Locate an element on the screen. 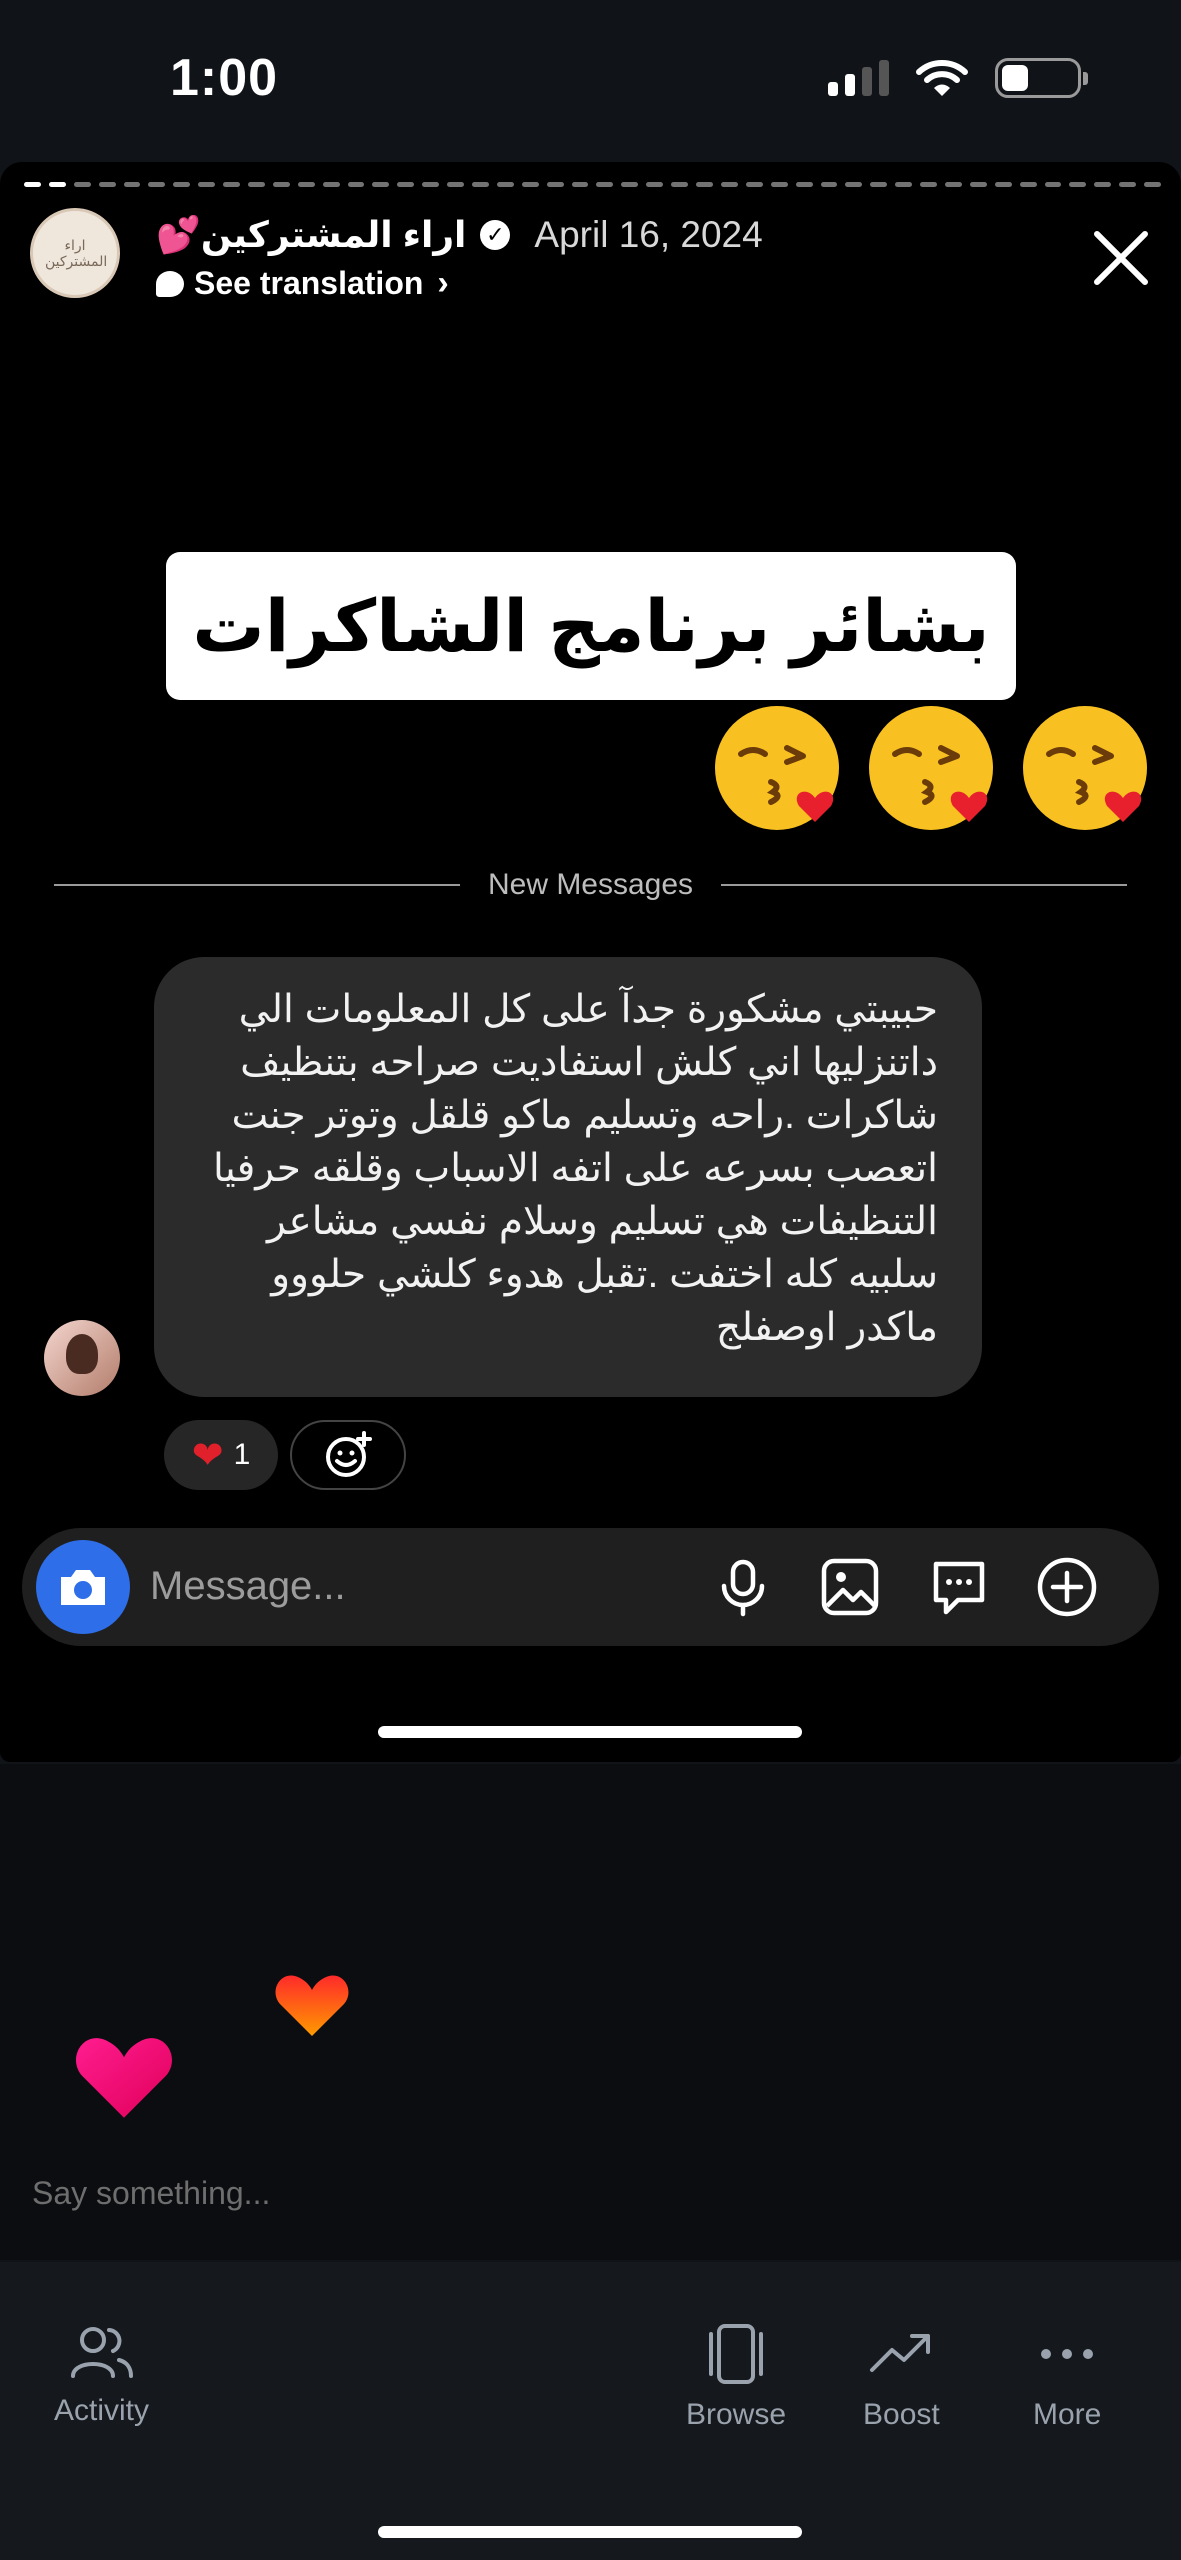  cellular-signal-icon is located at coordinates (858, 78).